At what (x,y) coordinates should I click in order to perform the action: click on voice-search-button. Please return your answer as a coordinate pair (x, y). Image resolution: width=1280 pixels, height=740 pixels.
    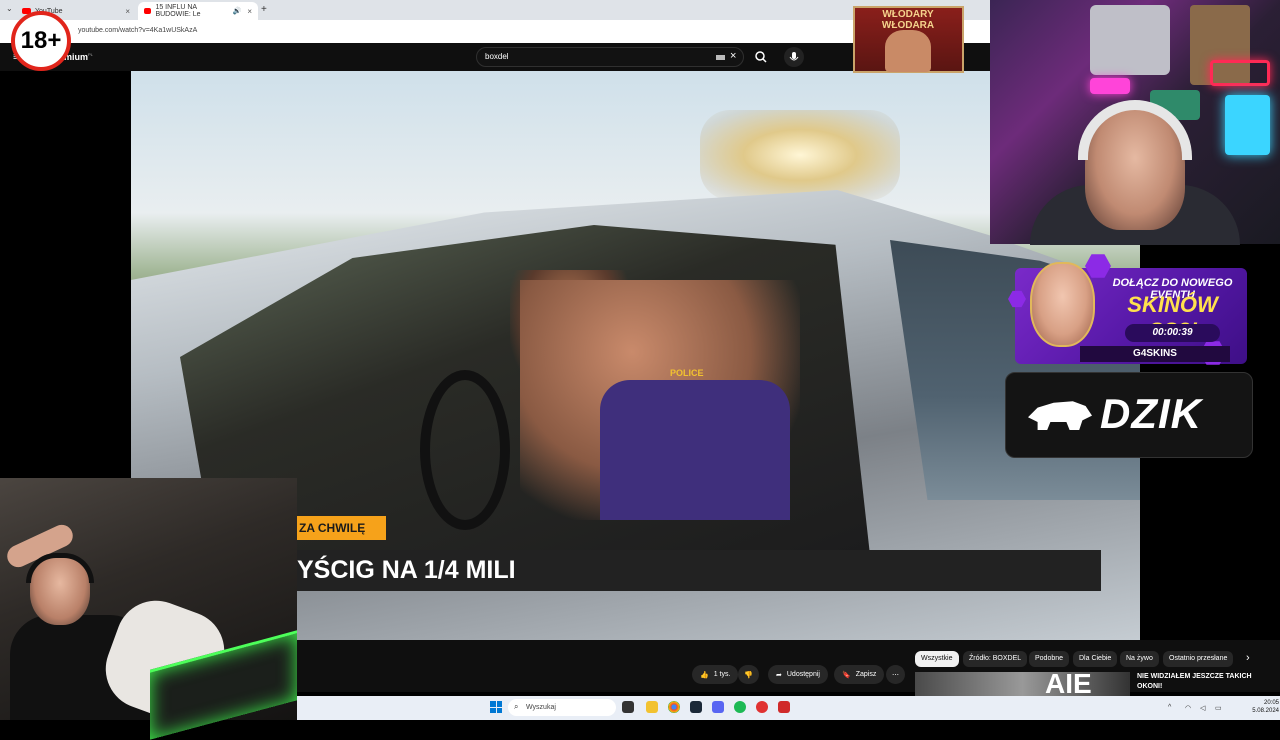
    Looking at the image, I should click on (794, 57).